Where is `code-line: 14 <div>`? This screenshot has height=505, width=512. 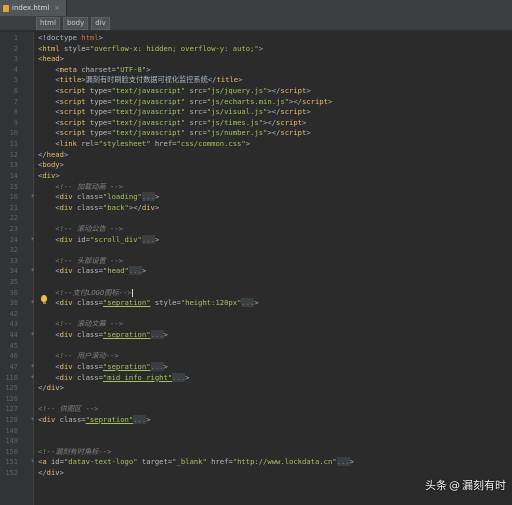 code-line: 14 <div> is located at coordinates (256, 176).